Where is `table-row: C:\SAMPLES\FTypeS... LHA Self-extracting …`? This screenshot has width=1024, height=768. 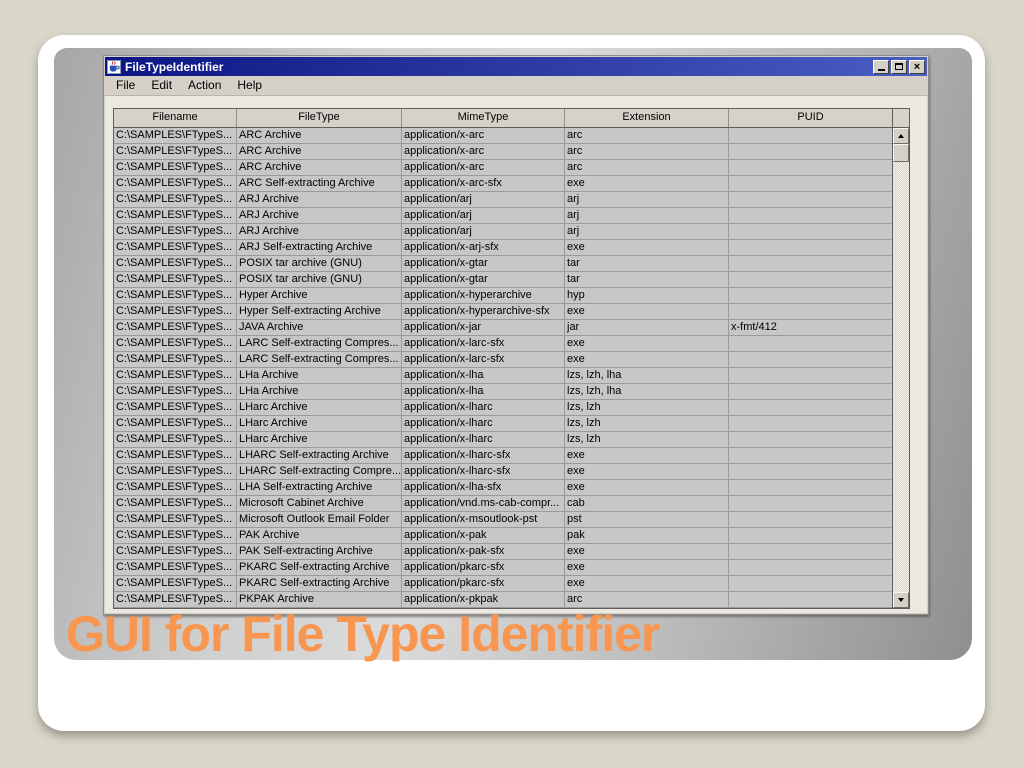 table-row: C:\SAMPLES\FTypeS... LHA Self-extracting … is located at coordinates (503, 488).